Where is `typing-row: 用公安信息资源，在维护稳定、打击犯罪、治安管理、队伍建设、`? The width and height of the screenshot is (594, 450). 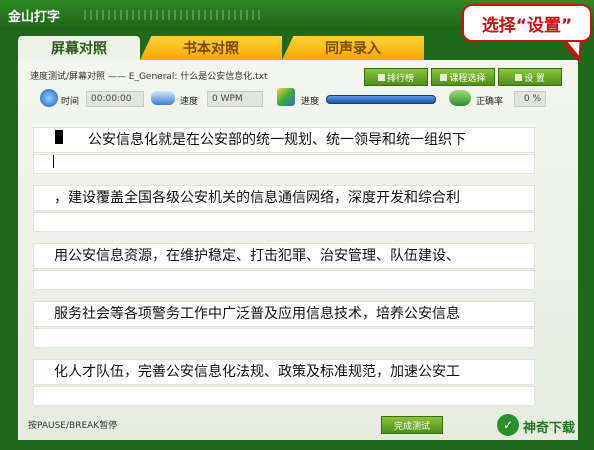
typing-row: 用公安信息资源，在维护稳定、打击犯罪、治安管理、队伍建设、 is located at coordinates (284, 268).